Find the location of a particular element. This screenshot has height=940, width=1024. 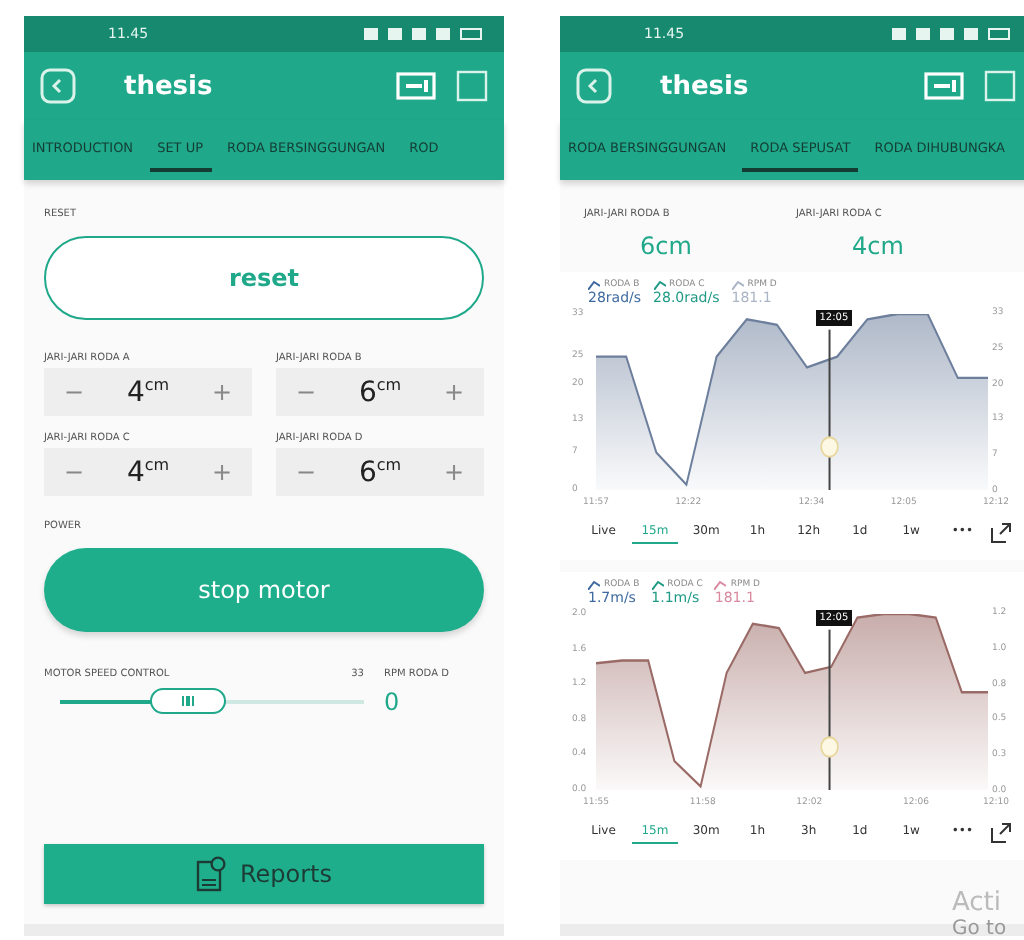

speed-slider is located at coordinates (212, 701).